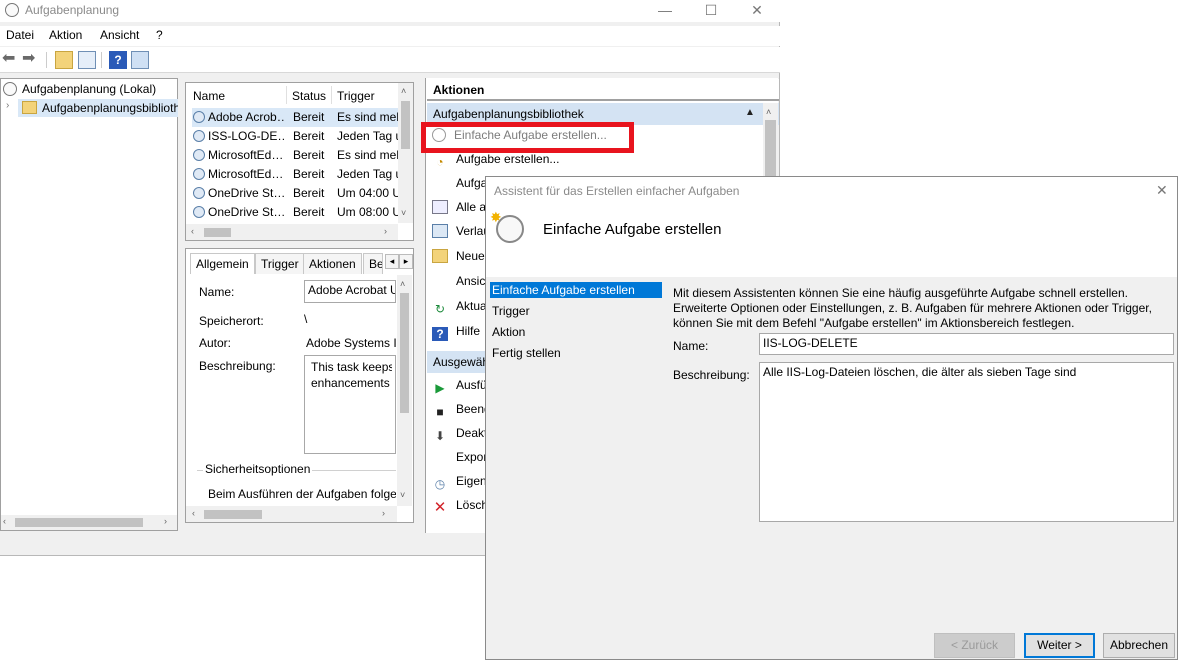 Image resolution: width=1178 pixels, height=660 pixels. I want to click on action-end: ■ Beend, so click(461, 412).